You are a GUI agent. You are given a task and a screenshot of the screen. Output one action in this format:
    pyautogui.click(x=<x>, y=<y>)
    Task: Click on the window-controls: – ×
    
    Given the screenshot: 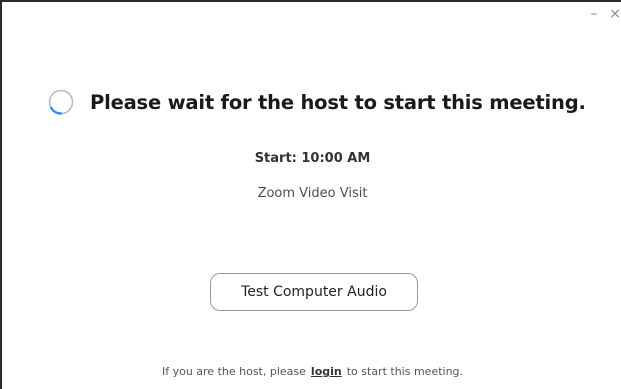 What is the action you would take?
    pyautogui.click(x=601, y=14)
    